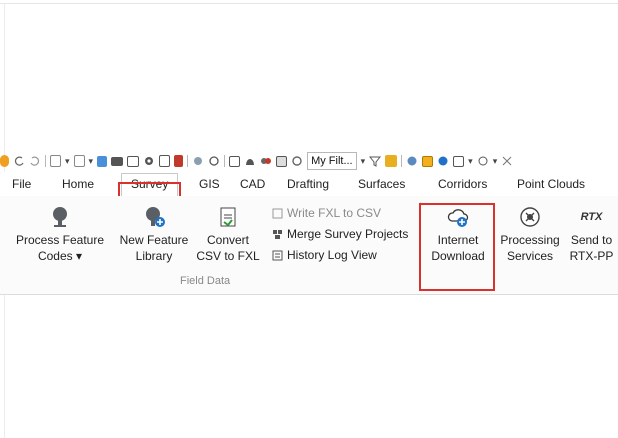 This screenshot has height=438, width=618. What do you see at coordinates (102, 161) in the screenshot?
I see `new-icon` at bounding box center [102, 161].